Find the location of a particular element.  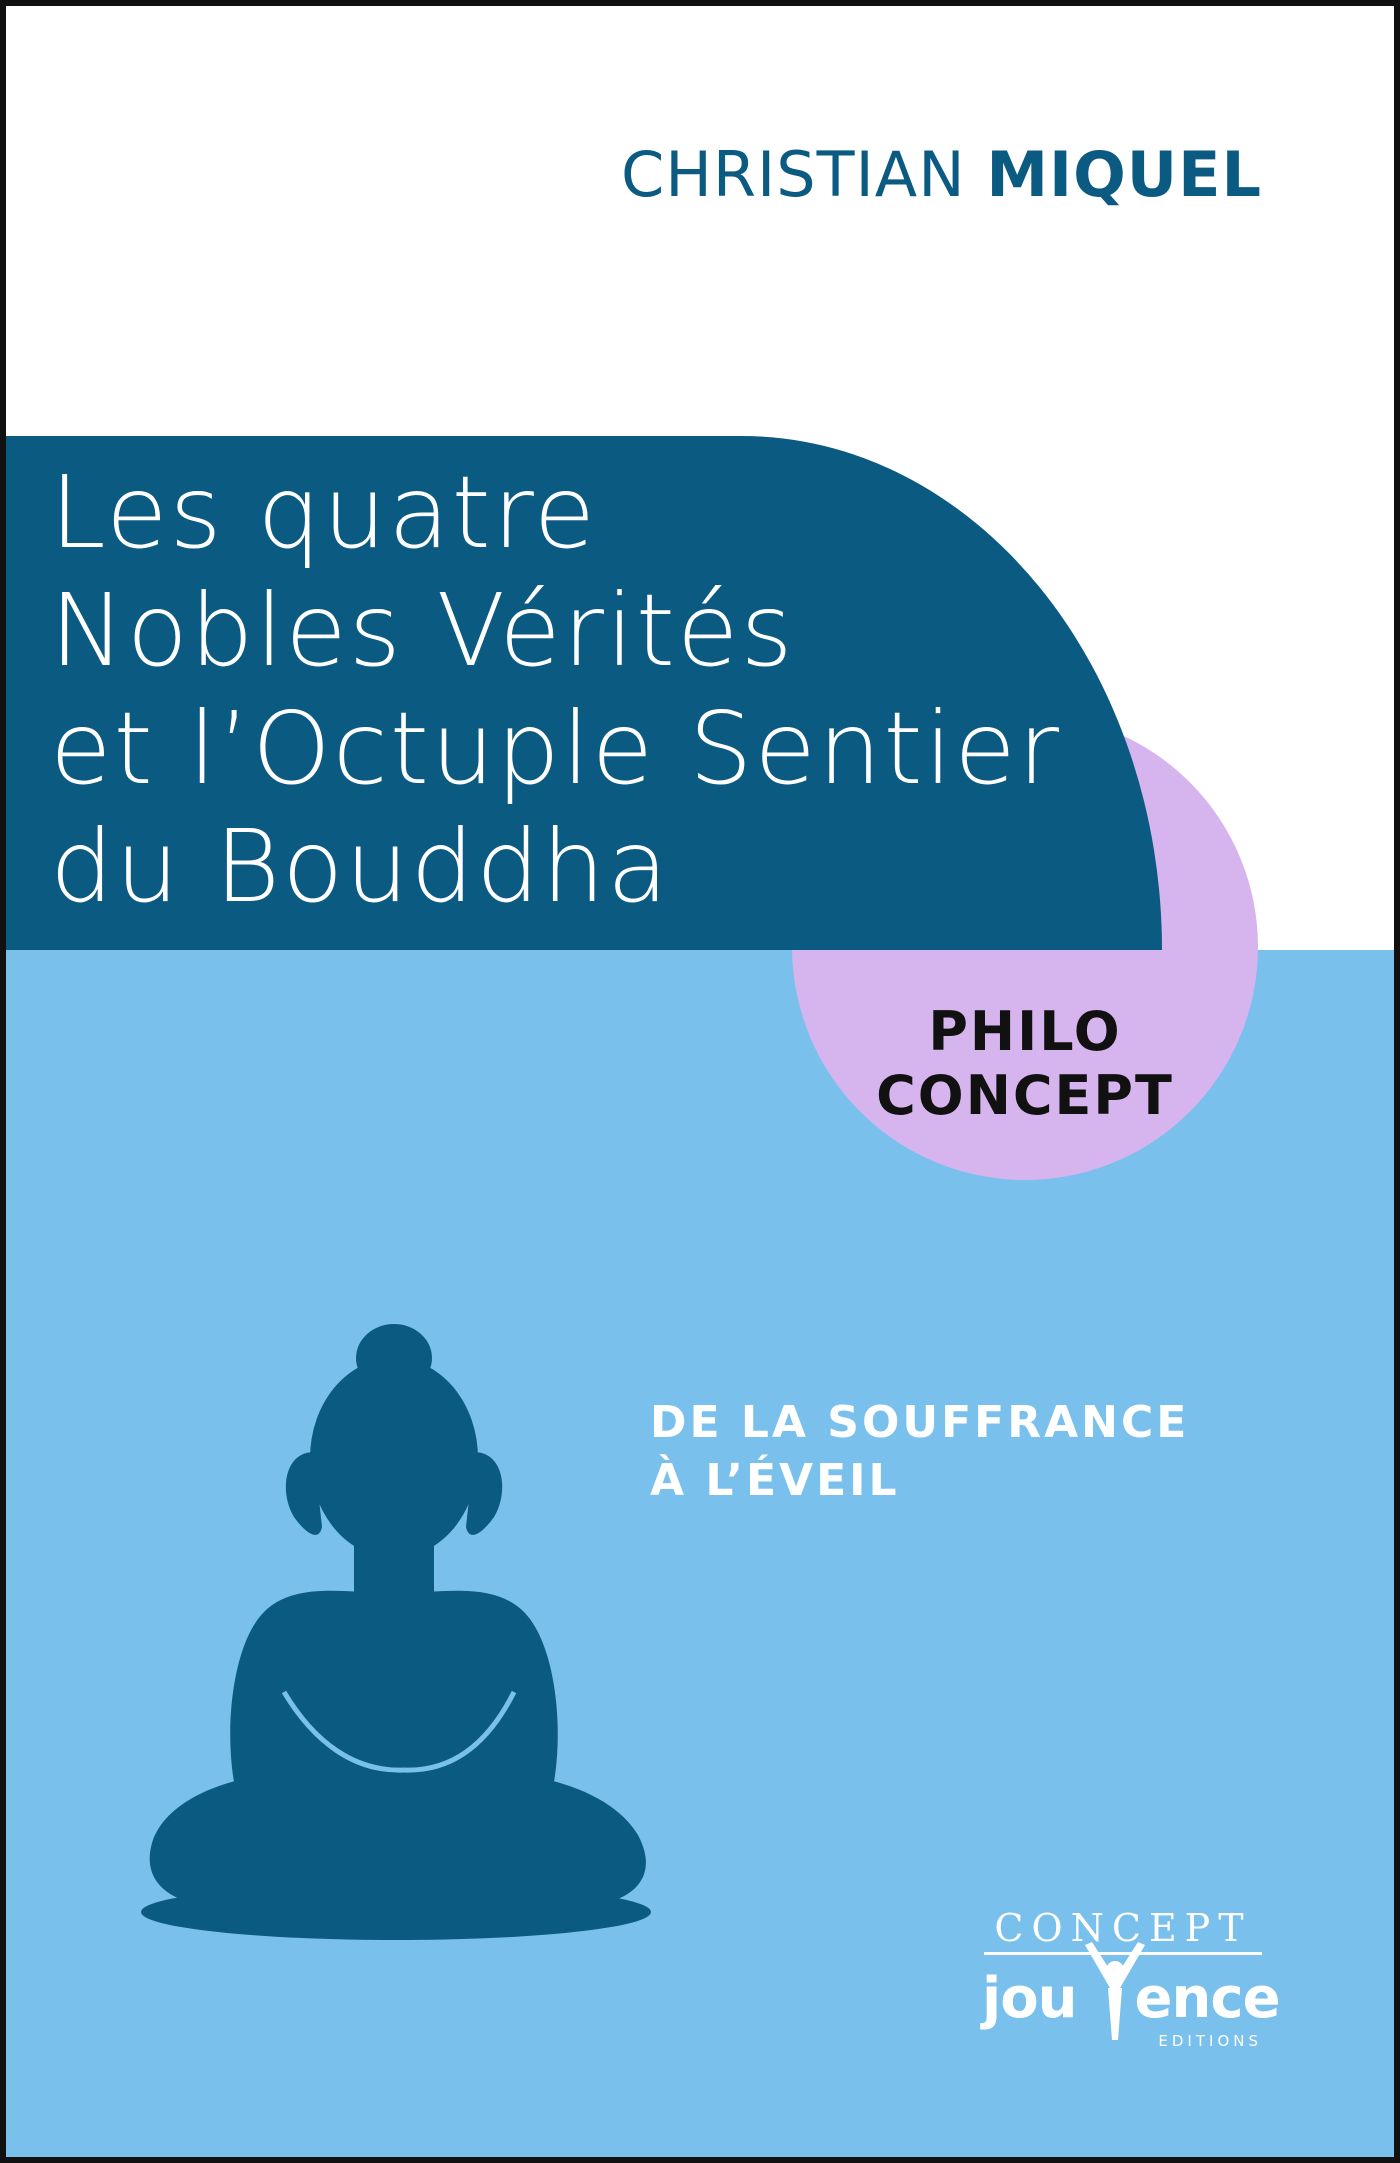

title-line: Les quatre is located at coordinates (324, 512).